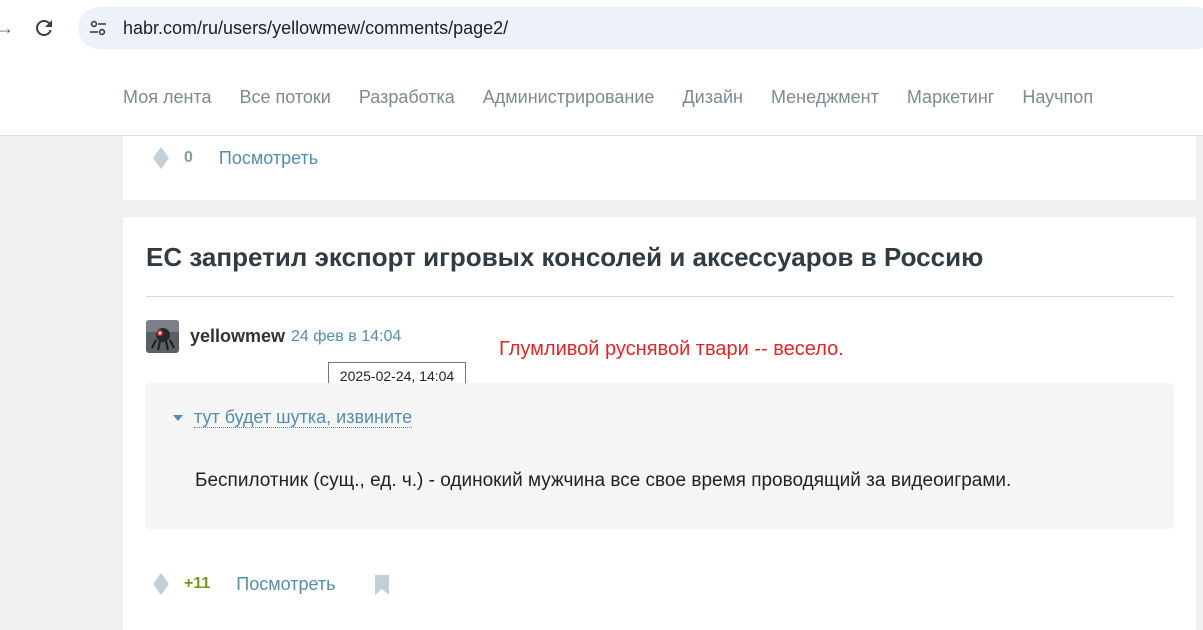  I want to click on spoiler-toggle: тут будет шутка, извините, so click(293, 417).